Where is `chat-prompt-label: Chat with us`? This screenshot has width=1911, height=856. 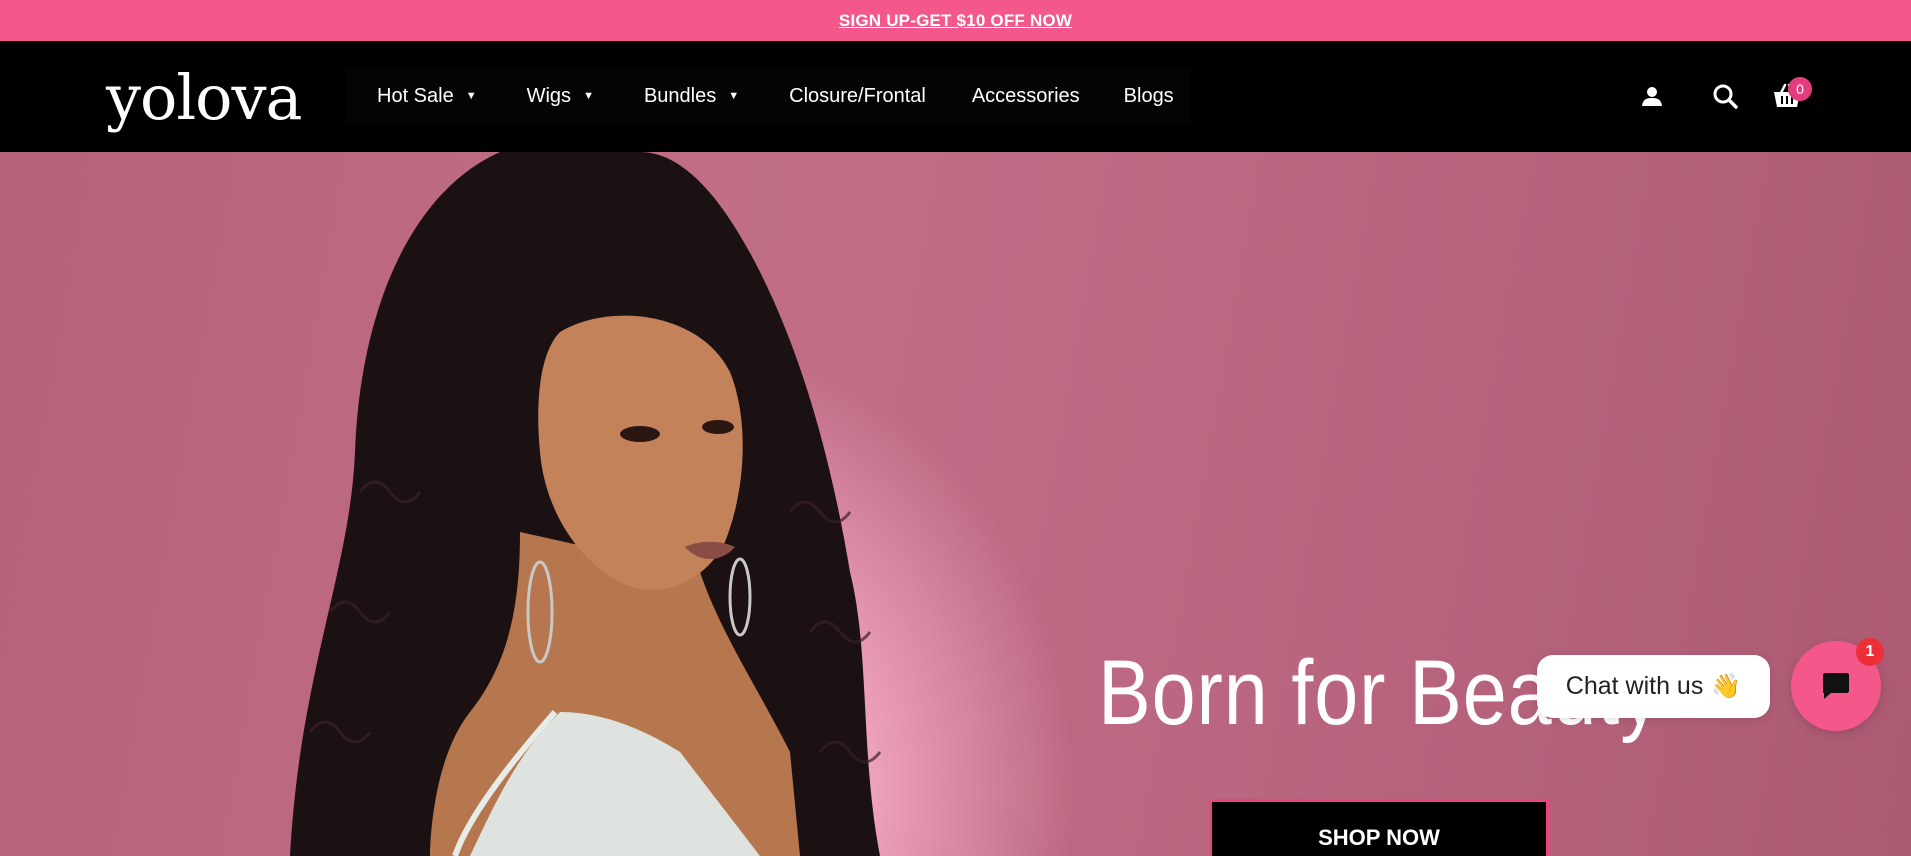
chat-prompt-label: Chat with us is located at coordinates (1634, 686).